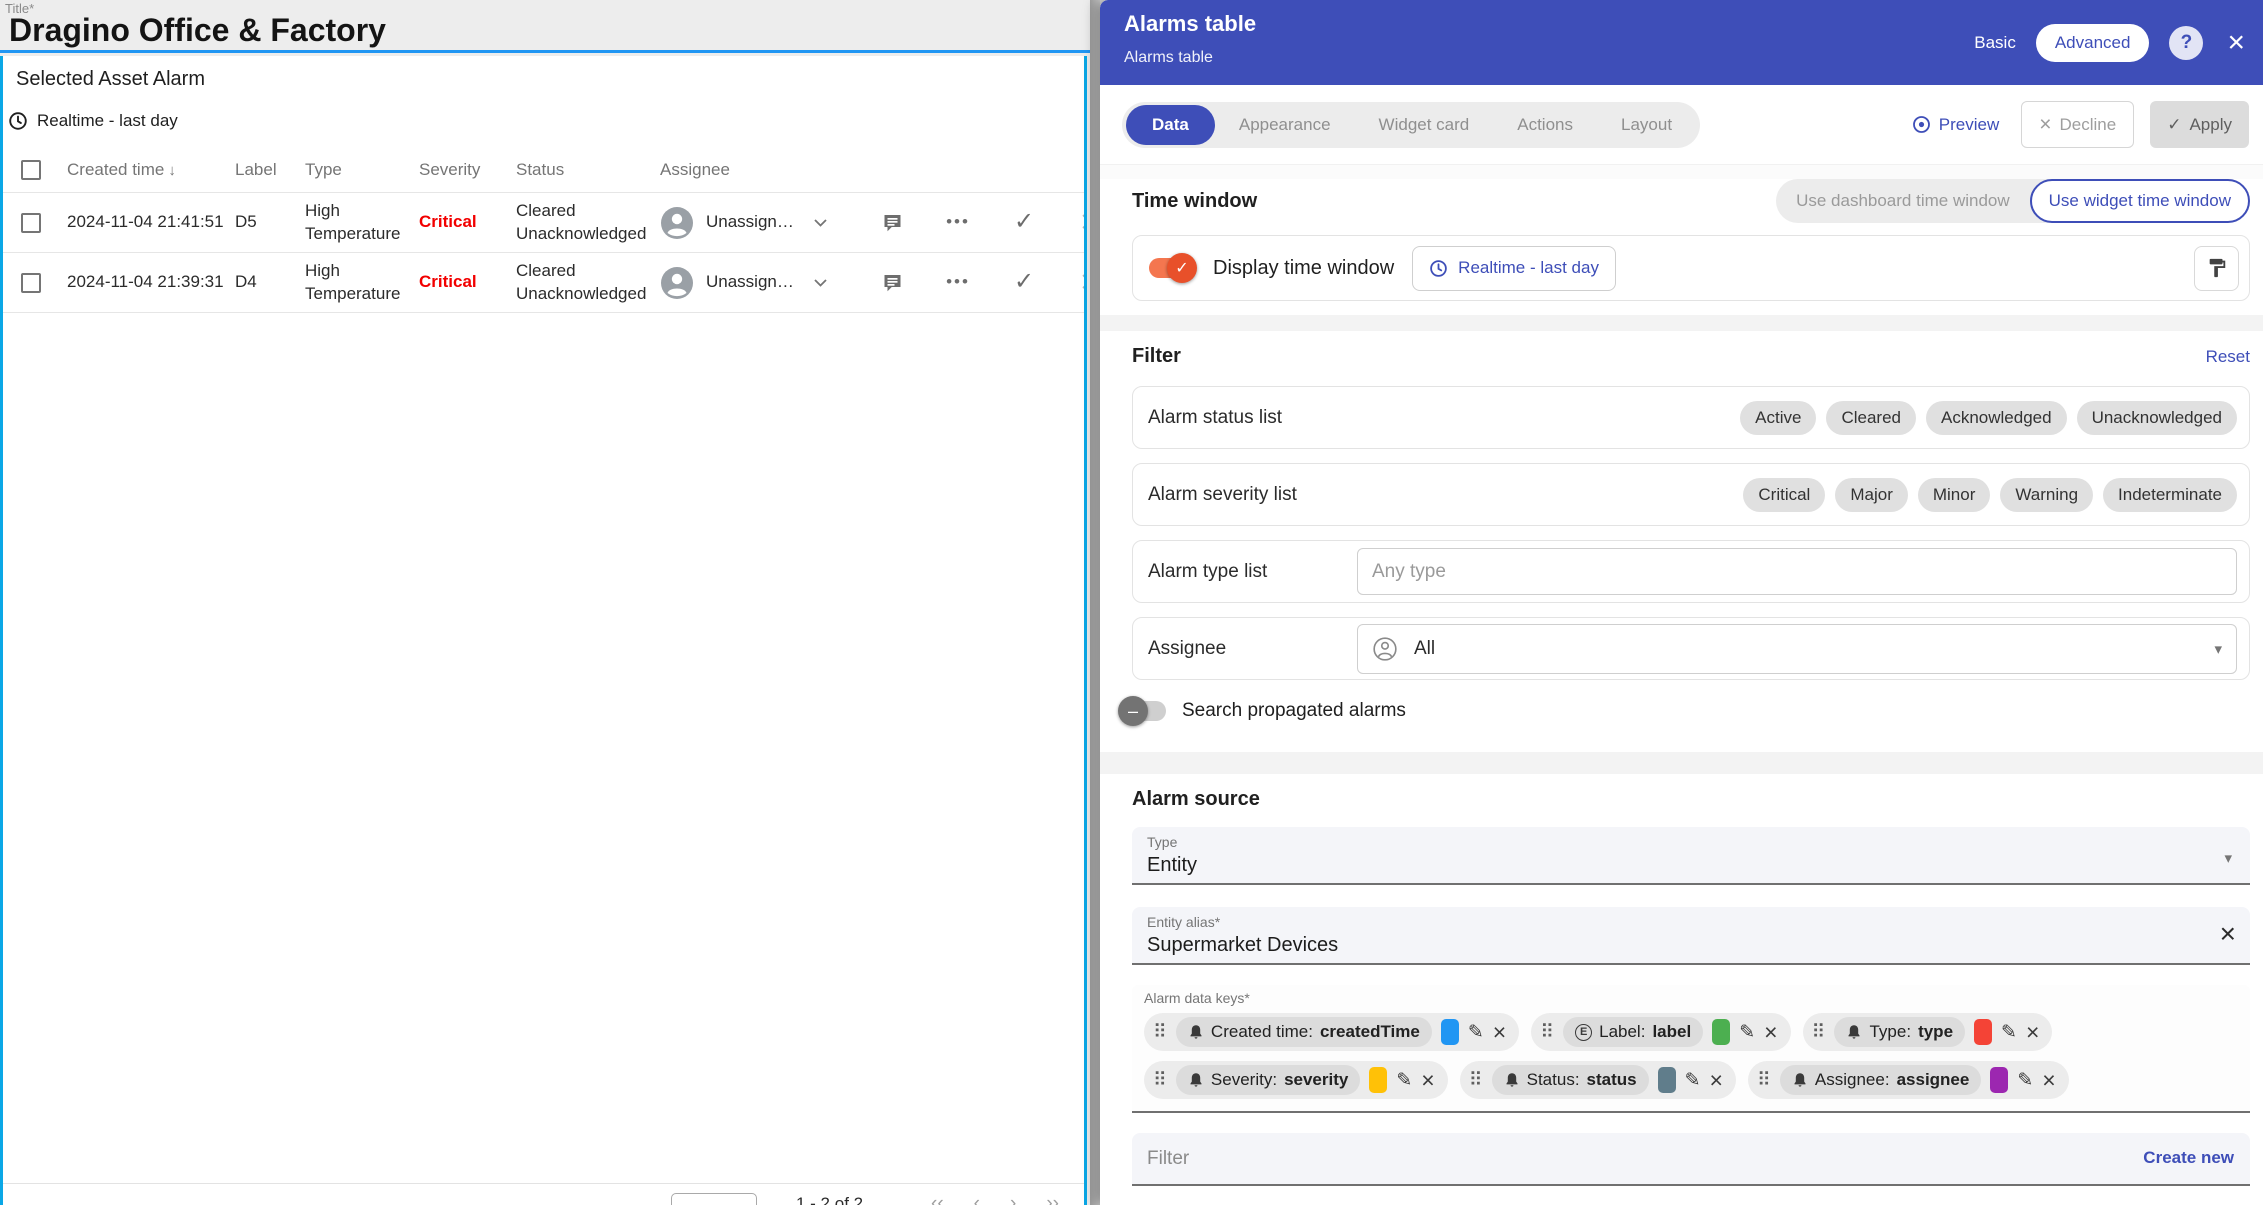 This screenshot has width=2263, height=1205. I want to click on column-label: Label, so click(270, 170).